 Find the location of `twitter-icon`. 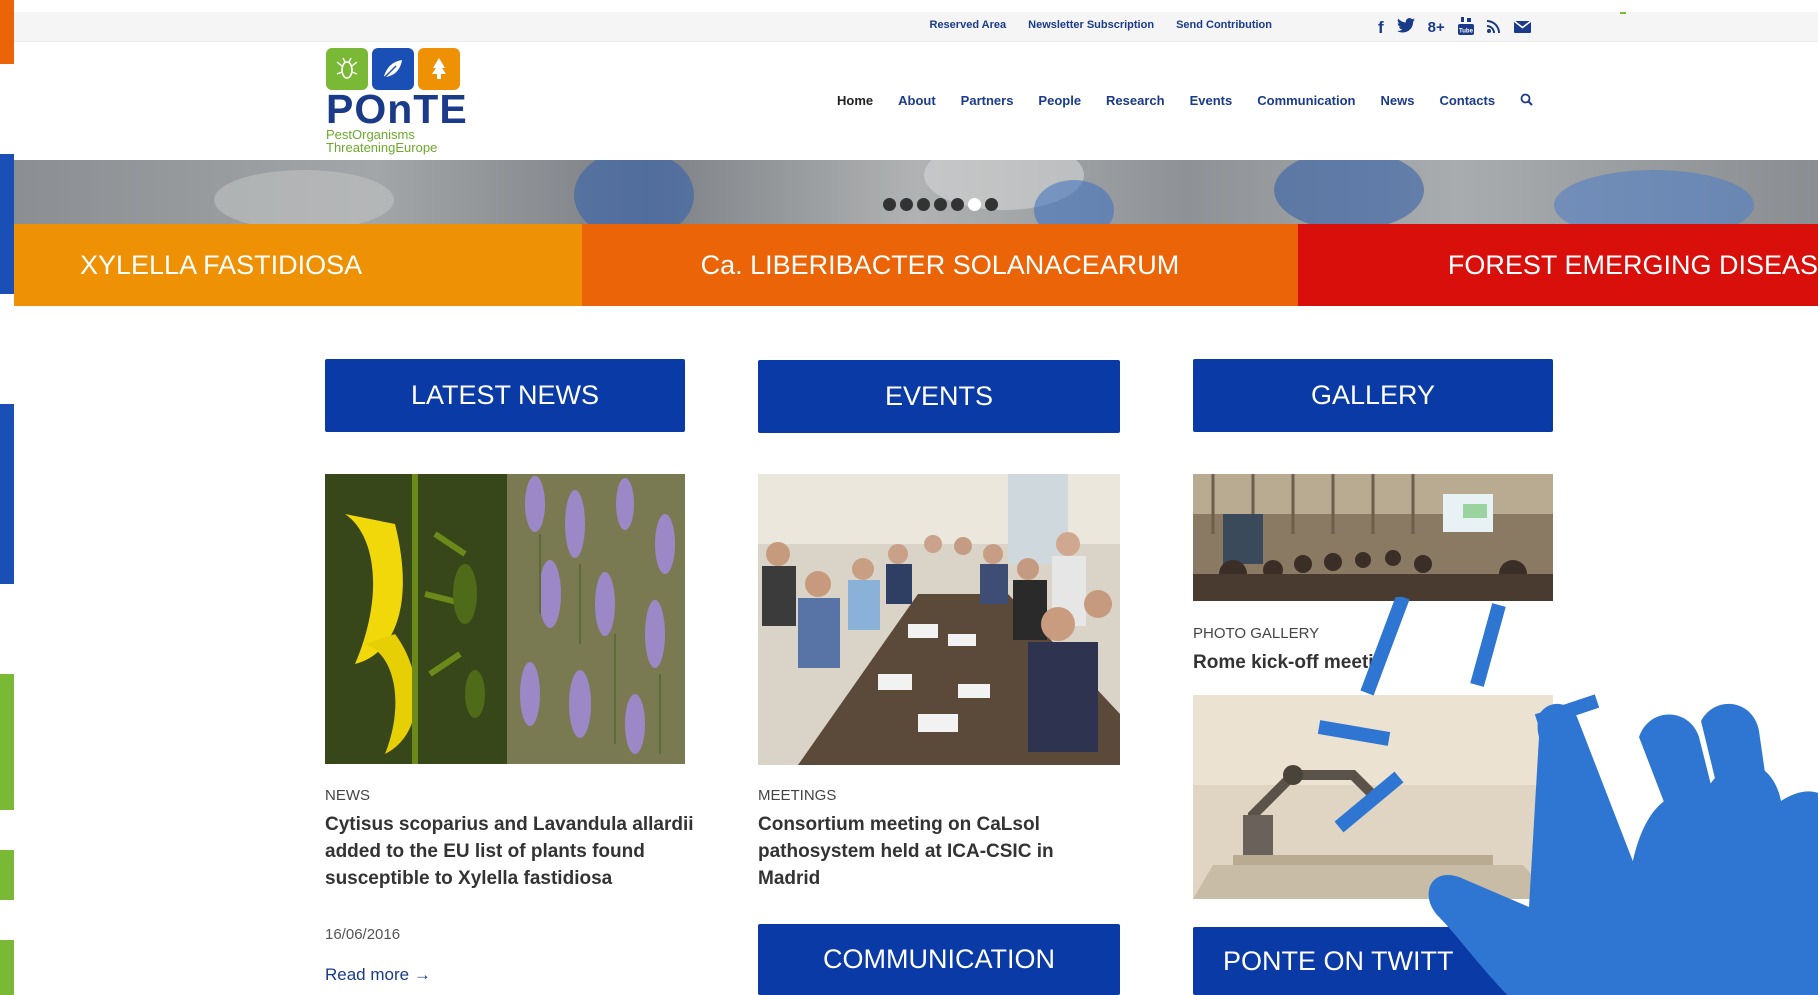

twitter-icon is located at coordinates (1405, 27).